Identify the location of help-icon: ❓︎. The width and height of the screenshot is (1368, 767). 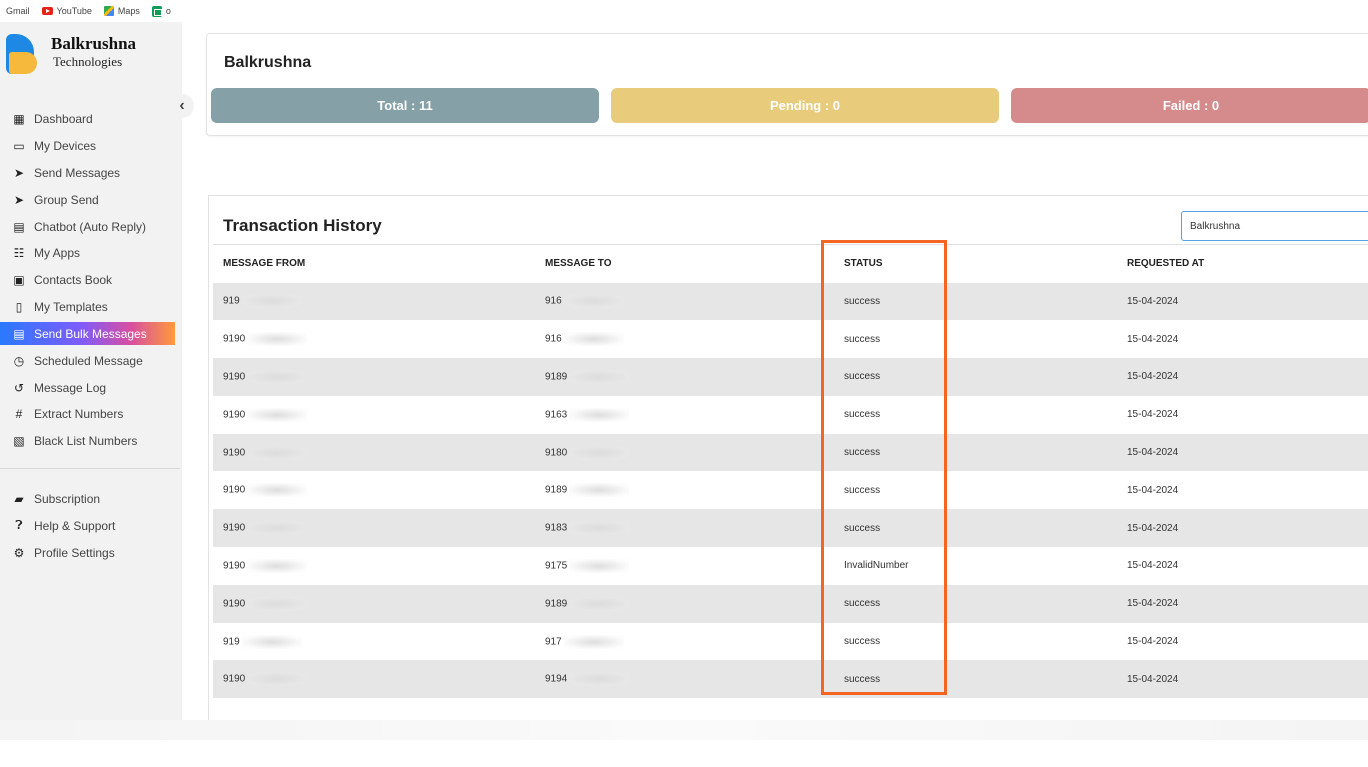
(19, 525).